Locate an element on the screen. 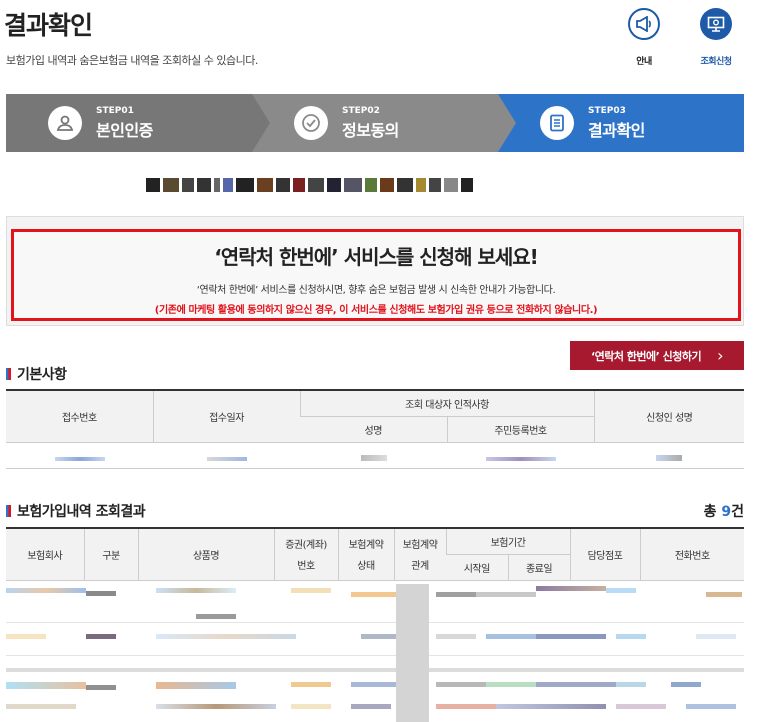 Image resolution: width=762 pixels, height=722 pixels. total-count: 총 9건 is located at coordinates (723, 512).